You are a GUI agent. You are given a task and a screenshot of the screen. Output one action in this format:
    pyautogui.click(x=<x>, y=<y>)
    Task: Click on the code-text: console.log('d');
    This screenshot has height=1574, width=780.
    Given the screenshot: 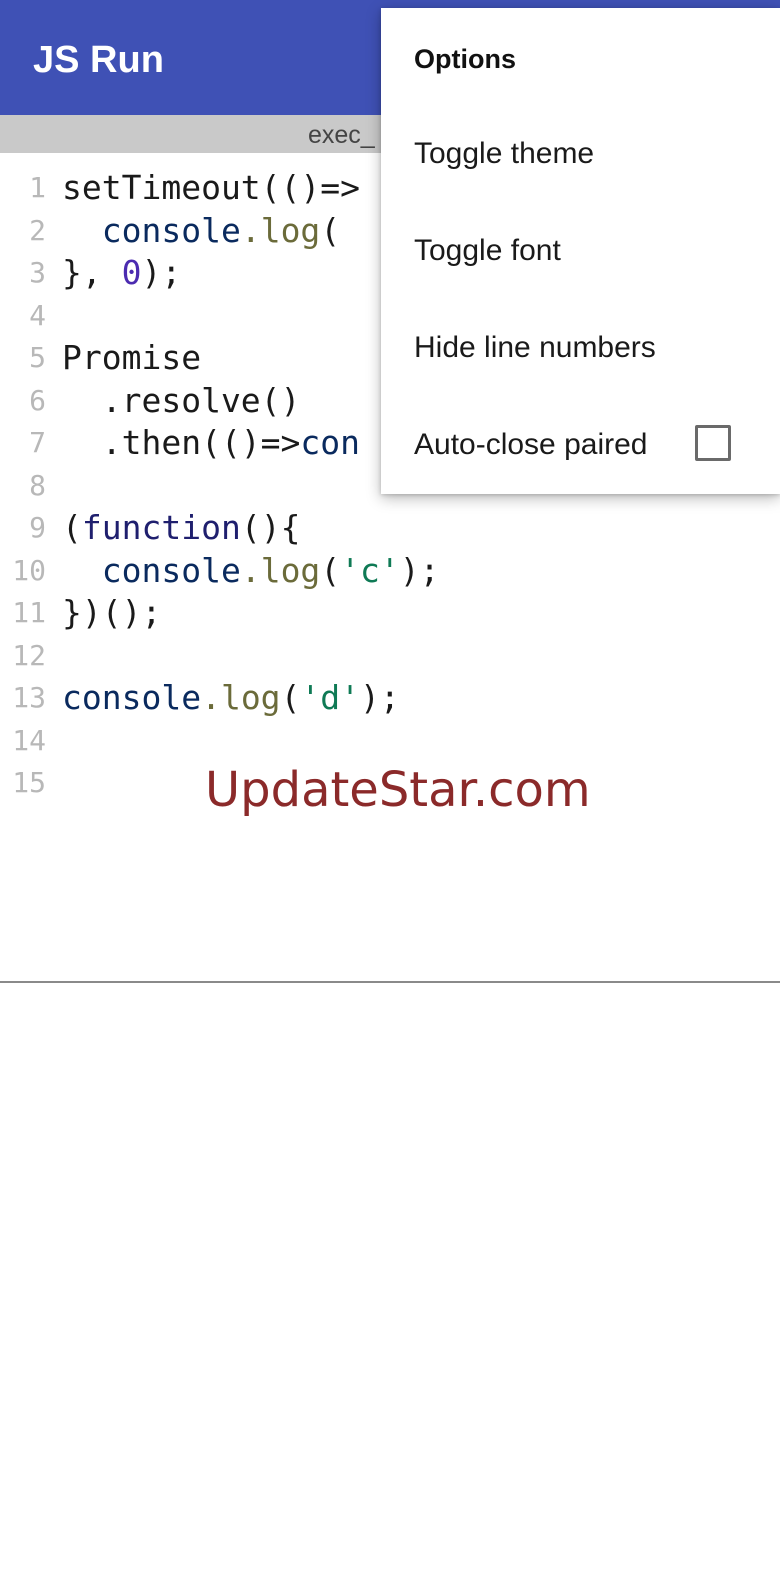 What is the action you would take?
    pyautogui.click(x=231, y=698)
    